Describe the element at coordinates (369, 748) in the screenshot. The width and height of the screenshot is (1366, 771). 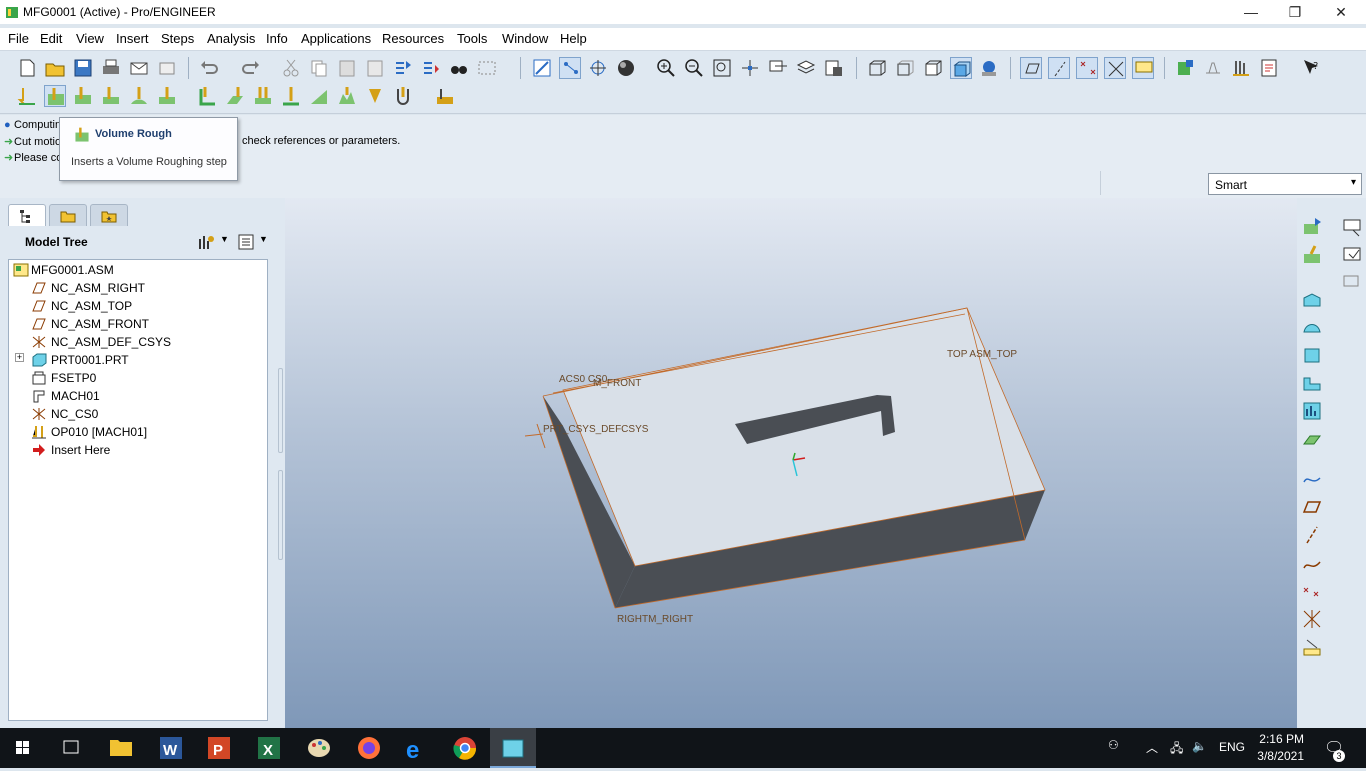
I see `firefox-button` at that location.